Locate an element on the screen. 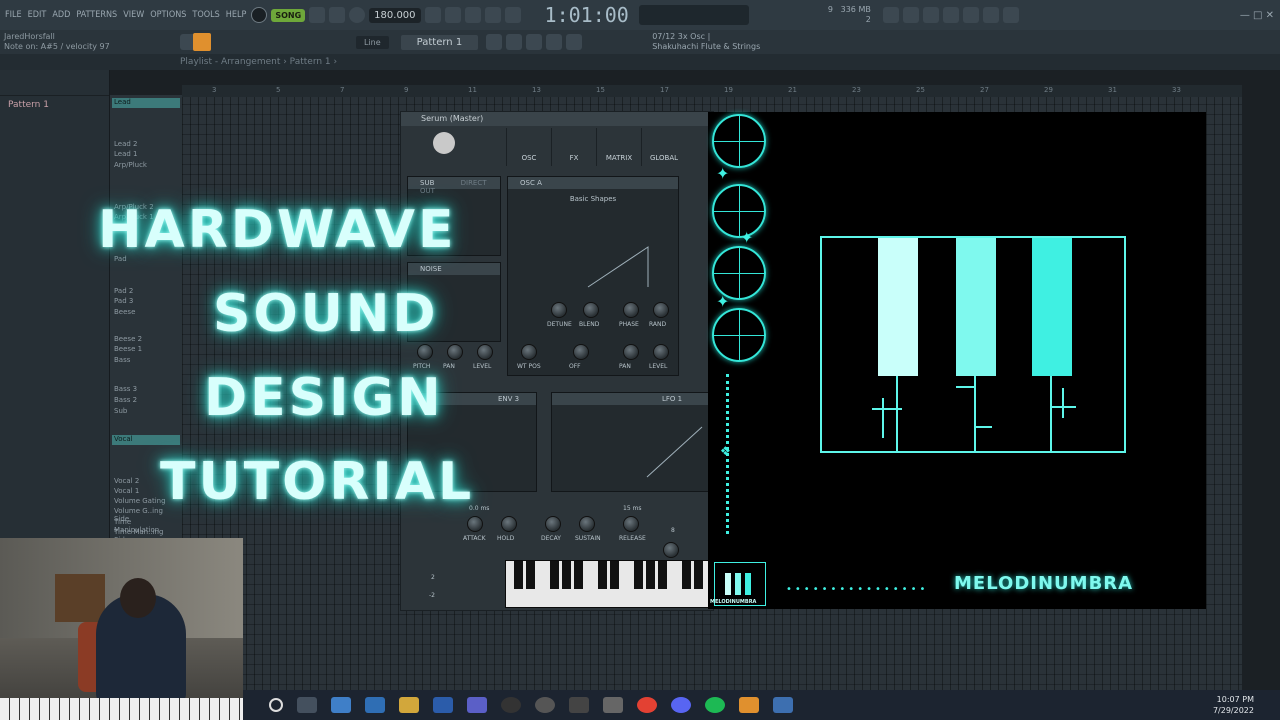  track-label: Beese 1 is located at coordinates (146, 349).